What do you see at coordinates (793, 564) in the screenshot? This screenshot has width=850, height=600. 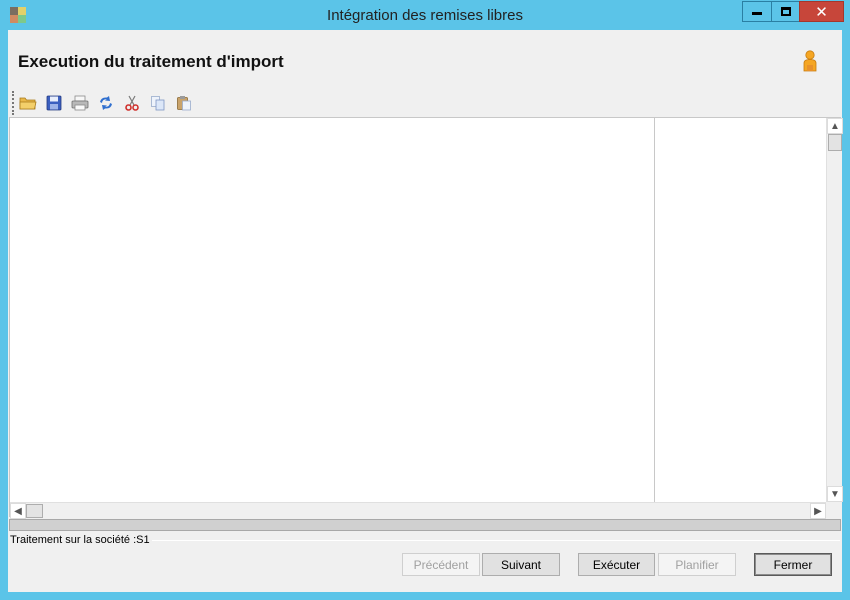 I see `close-button: Fermer` at bounding box center [793, 564].